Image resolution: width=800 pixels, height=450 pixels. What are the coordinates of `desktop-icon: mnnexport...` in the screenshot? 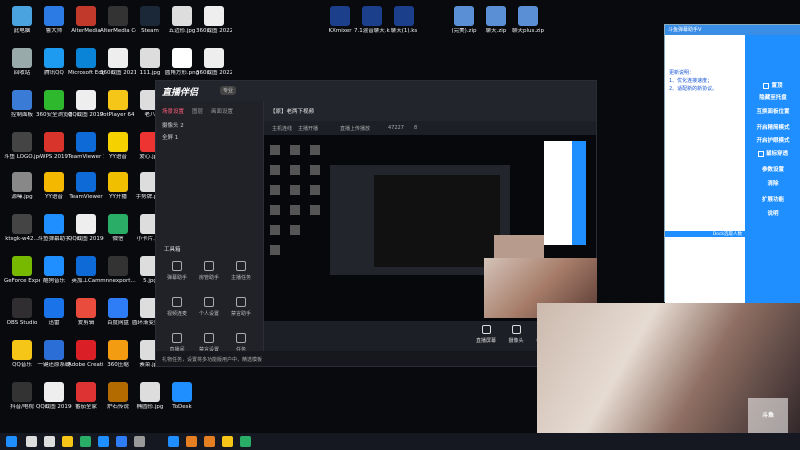 It's located at (118, 276).